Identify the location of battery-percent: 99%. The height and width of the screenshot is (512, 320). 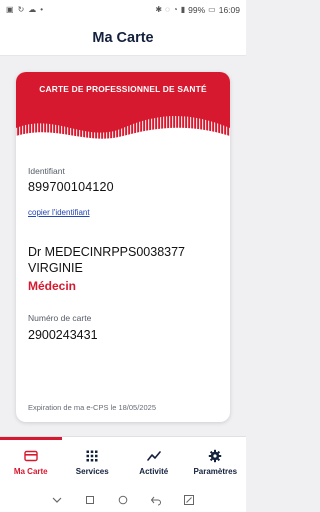
(197, 10).